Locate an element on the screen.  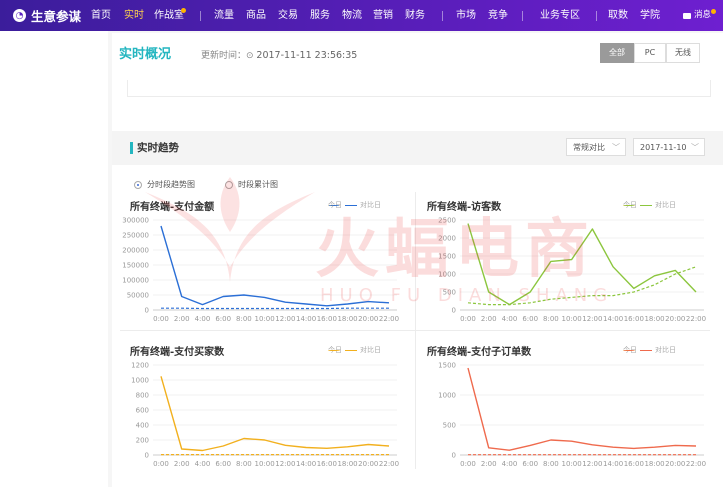
messages-label: 消息 is located at coordinates (702, 15).